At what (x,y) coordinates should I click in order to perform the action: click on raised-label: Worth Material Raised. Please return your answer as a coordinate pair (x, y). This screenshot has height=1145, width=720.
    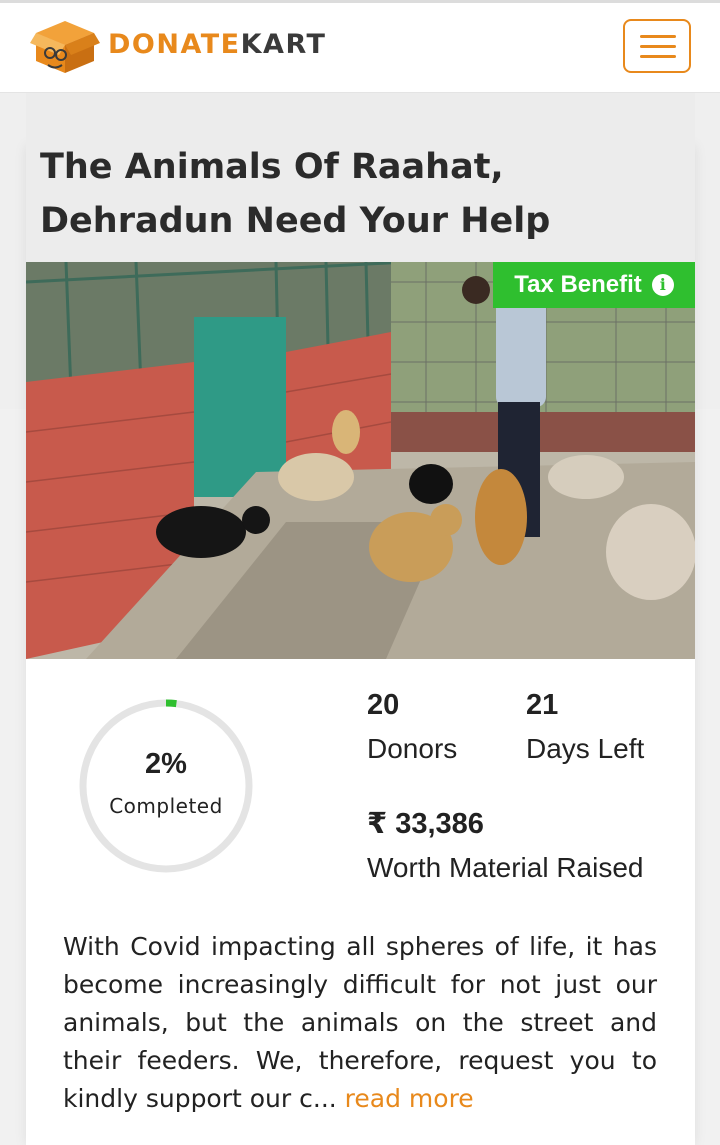
    Looking at the image, I should click on (505, 867).